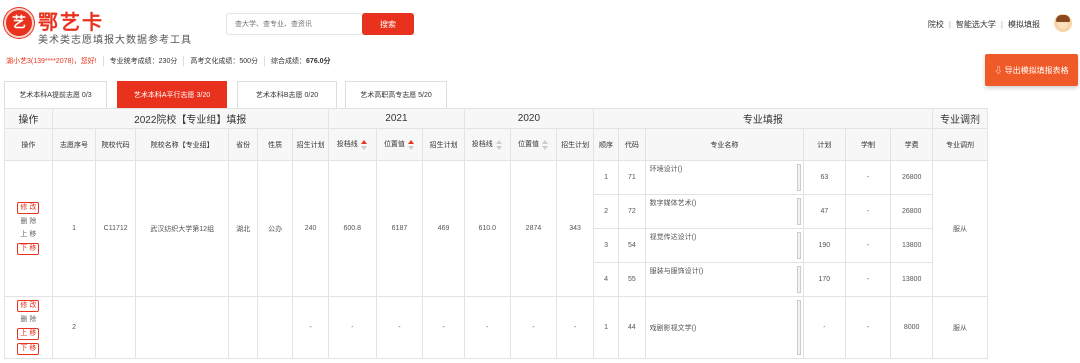 Image resolution: width=1080 pixels, height=363 pixels. What do you see at coordinates (976, 24) in the screenshot?
I see `nav-item-smart-select: 智能选大学` at bounding box center [976, 24].